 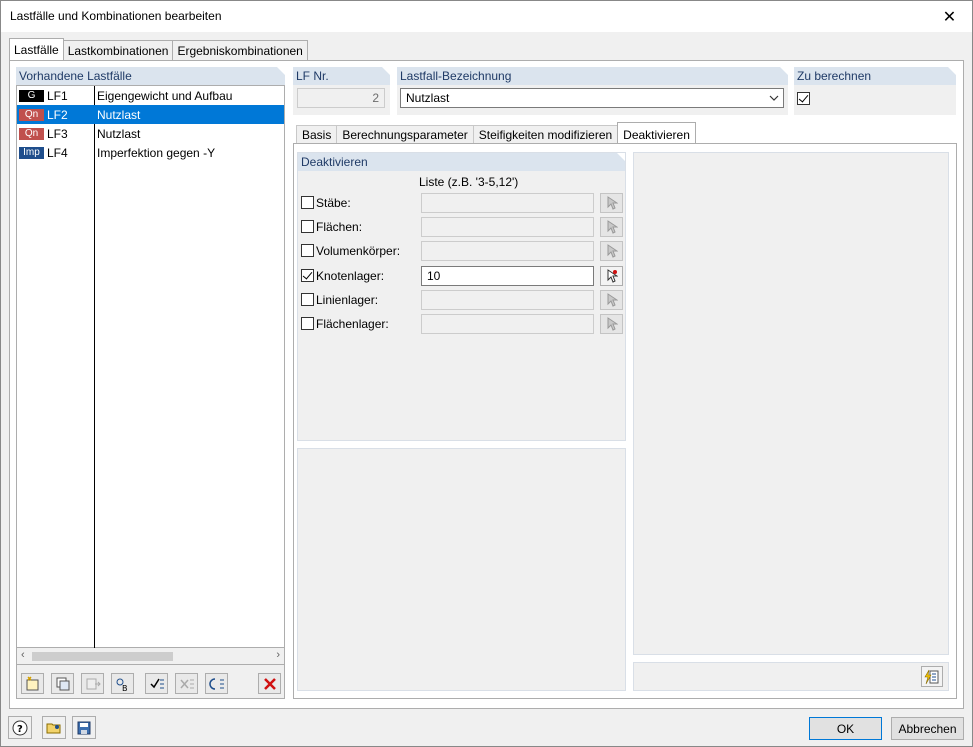 I want to click on load-case-name: Imperfektion gegen -Y, so click(x=156, y=152).